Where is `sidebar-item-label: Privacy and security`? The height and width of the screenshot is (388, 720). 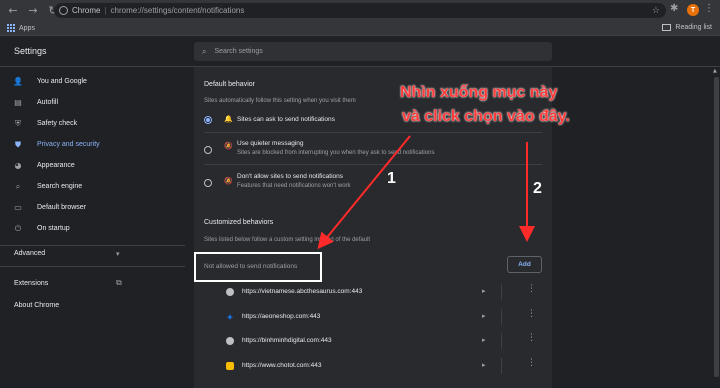 sidebar-item-label: Privacy and security is located at coordinates (68, 144).